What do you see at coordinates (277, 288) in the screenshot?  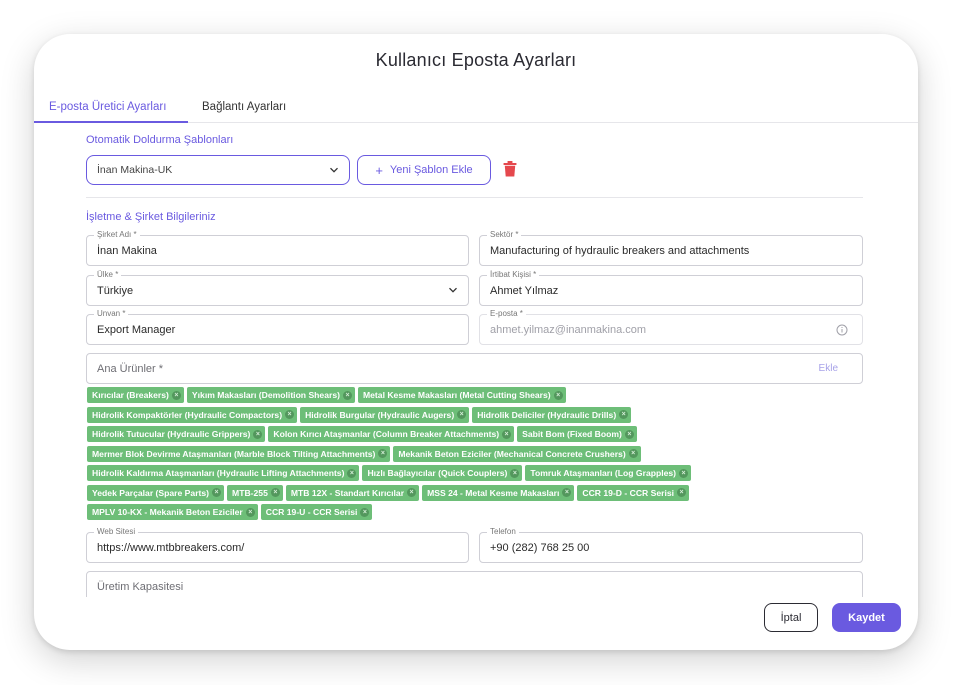 I see `country-select: Ülke * Türkiye` at bounding box center [277, 288].